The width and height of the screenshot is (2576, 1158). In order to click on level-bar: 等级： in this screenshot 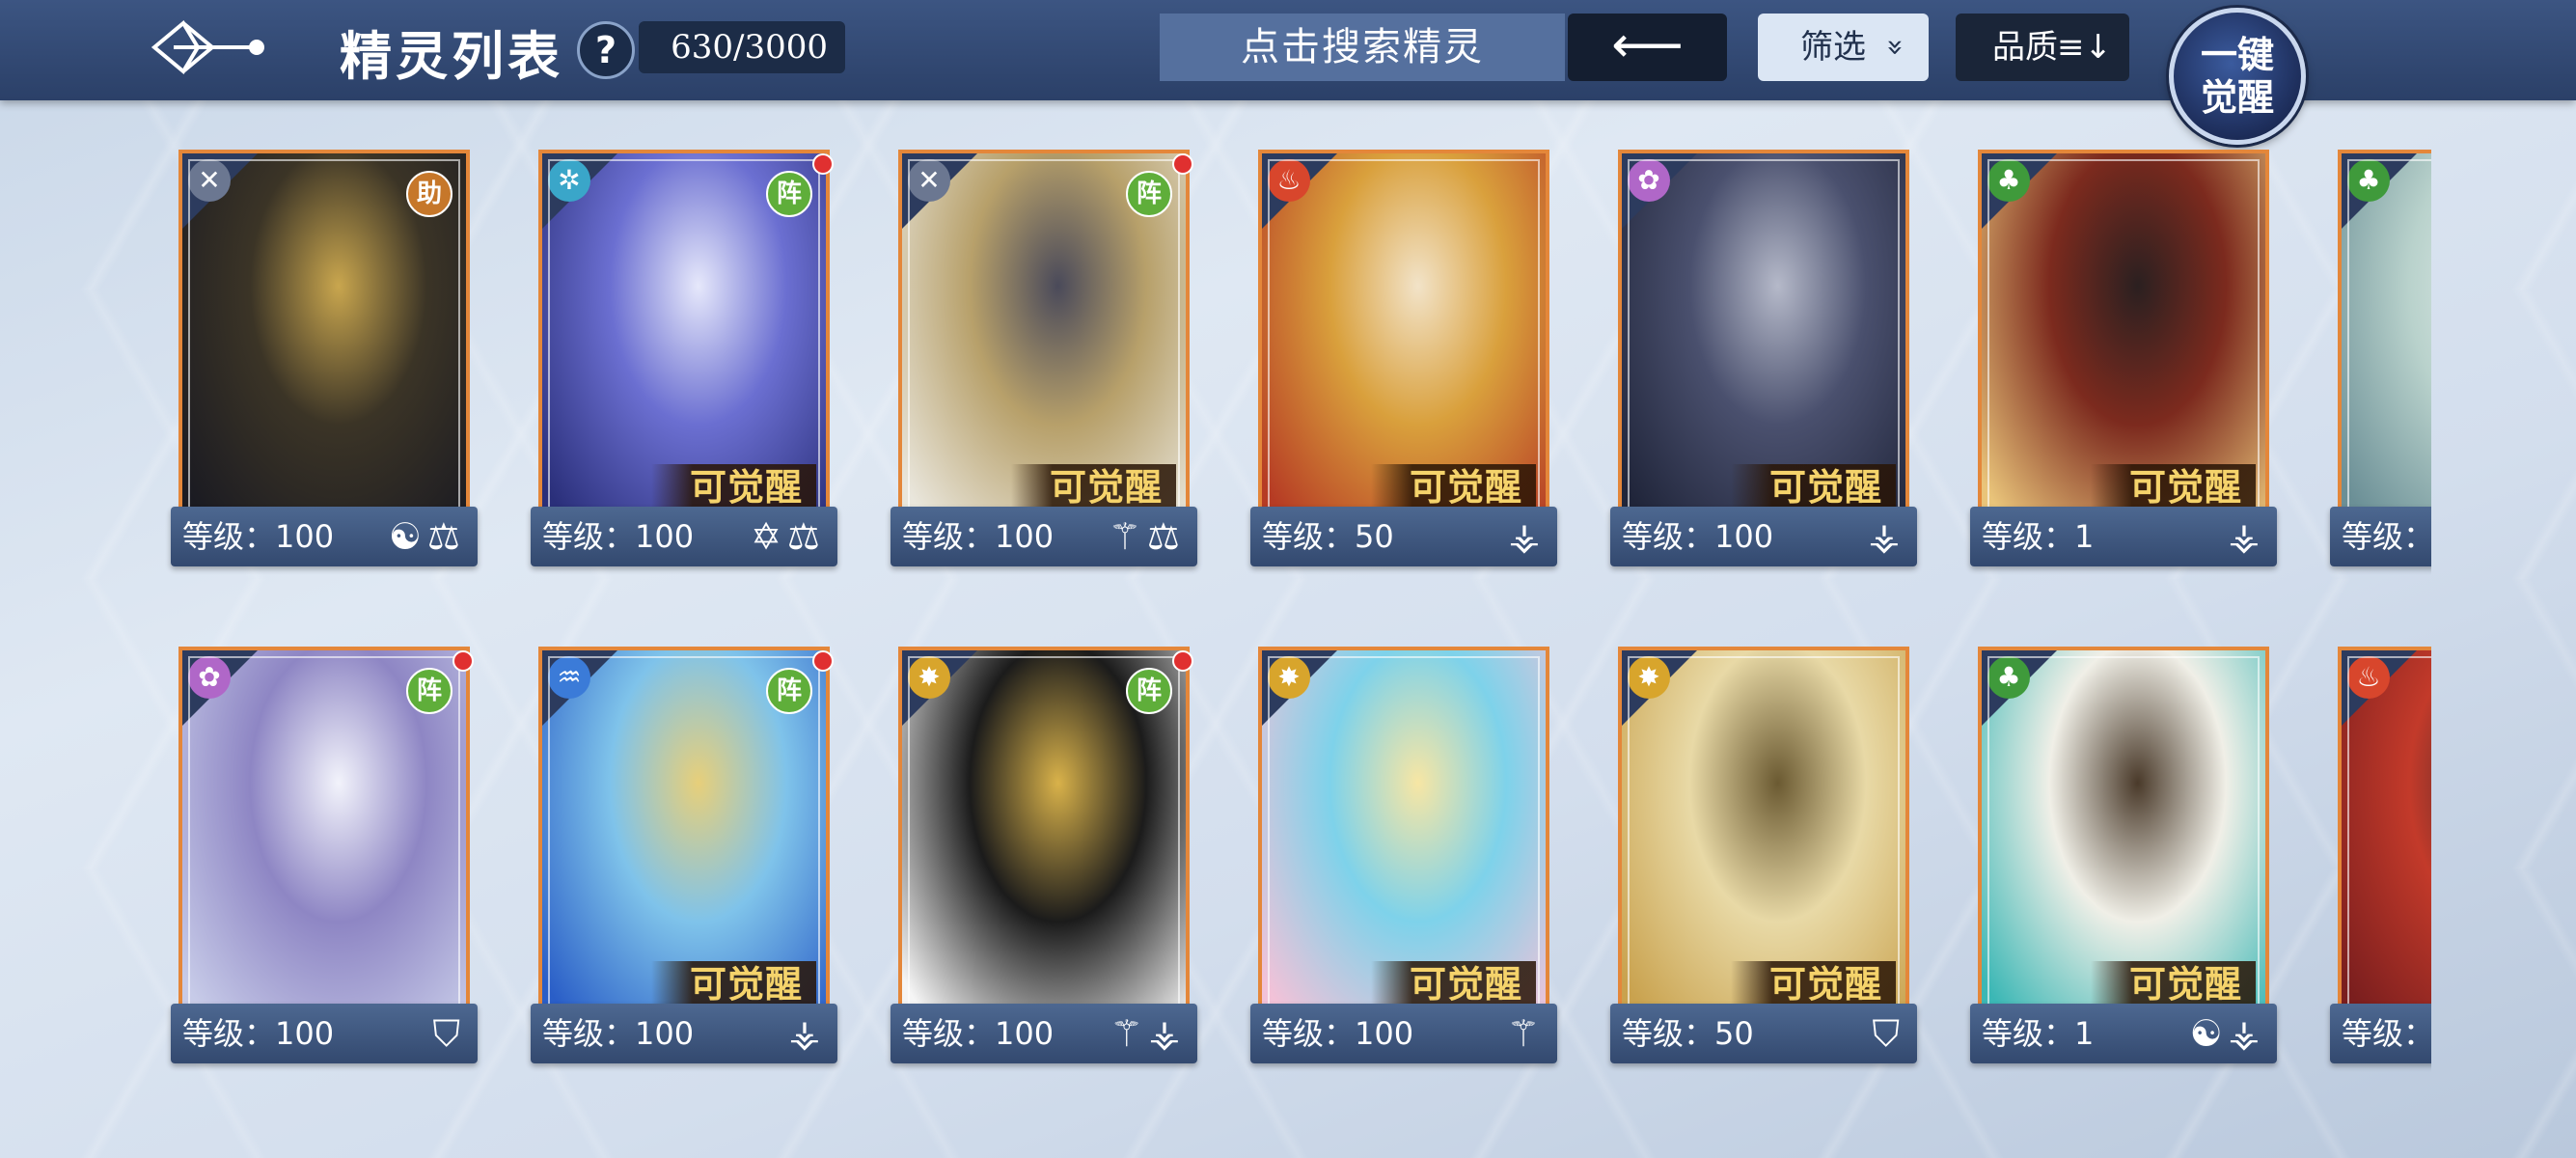, I will do `click(2380, 536)`.